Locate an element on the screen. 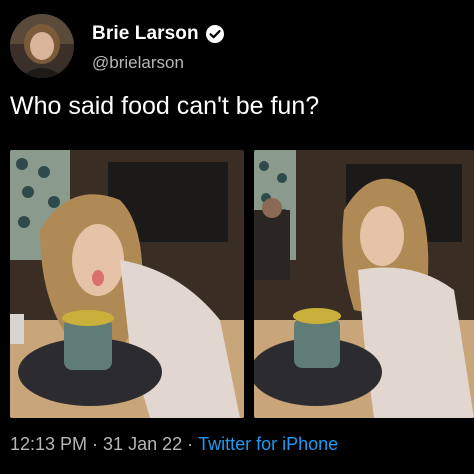 The image size is (474, 474). avatar-photo is located at coordinates (42, 46).